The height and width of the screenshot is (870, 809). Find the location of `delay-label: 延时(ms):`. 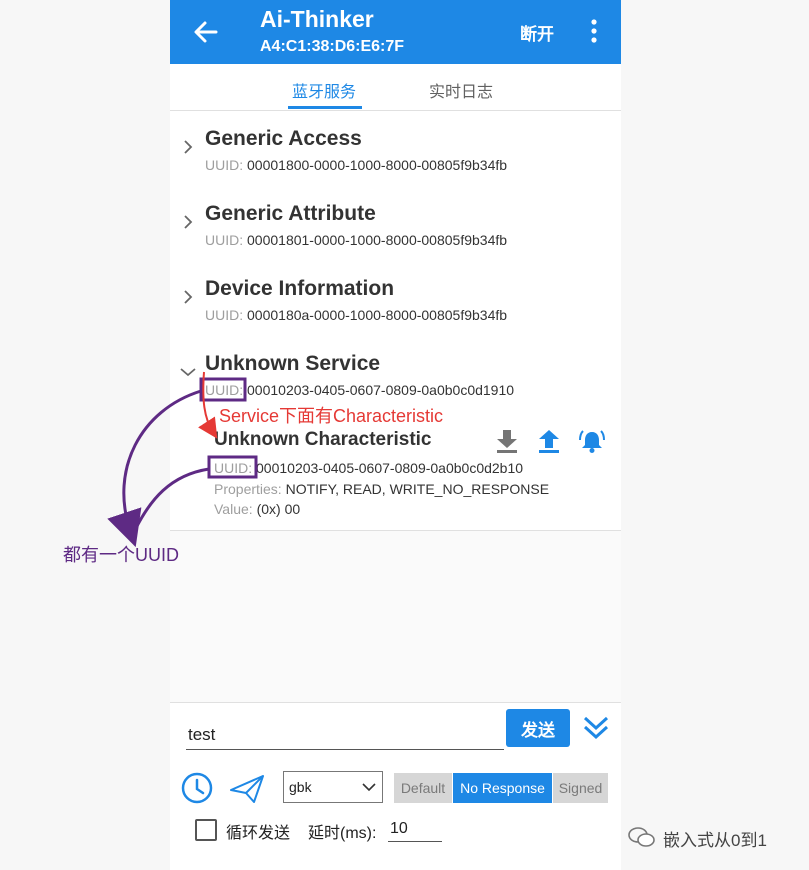

delay-label: 延时(ms): is located at coordinates (342, 833).